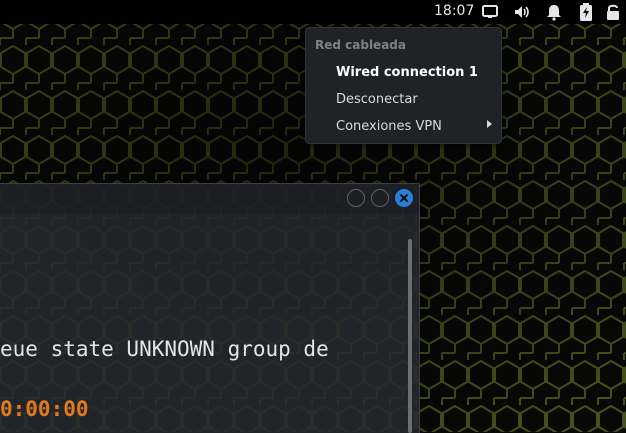  What do you see at coordinates (586, 12) in the screenshot?
I see `battery-charging-icon` at bounding box center [586, 12].